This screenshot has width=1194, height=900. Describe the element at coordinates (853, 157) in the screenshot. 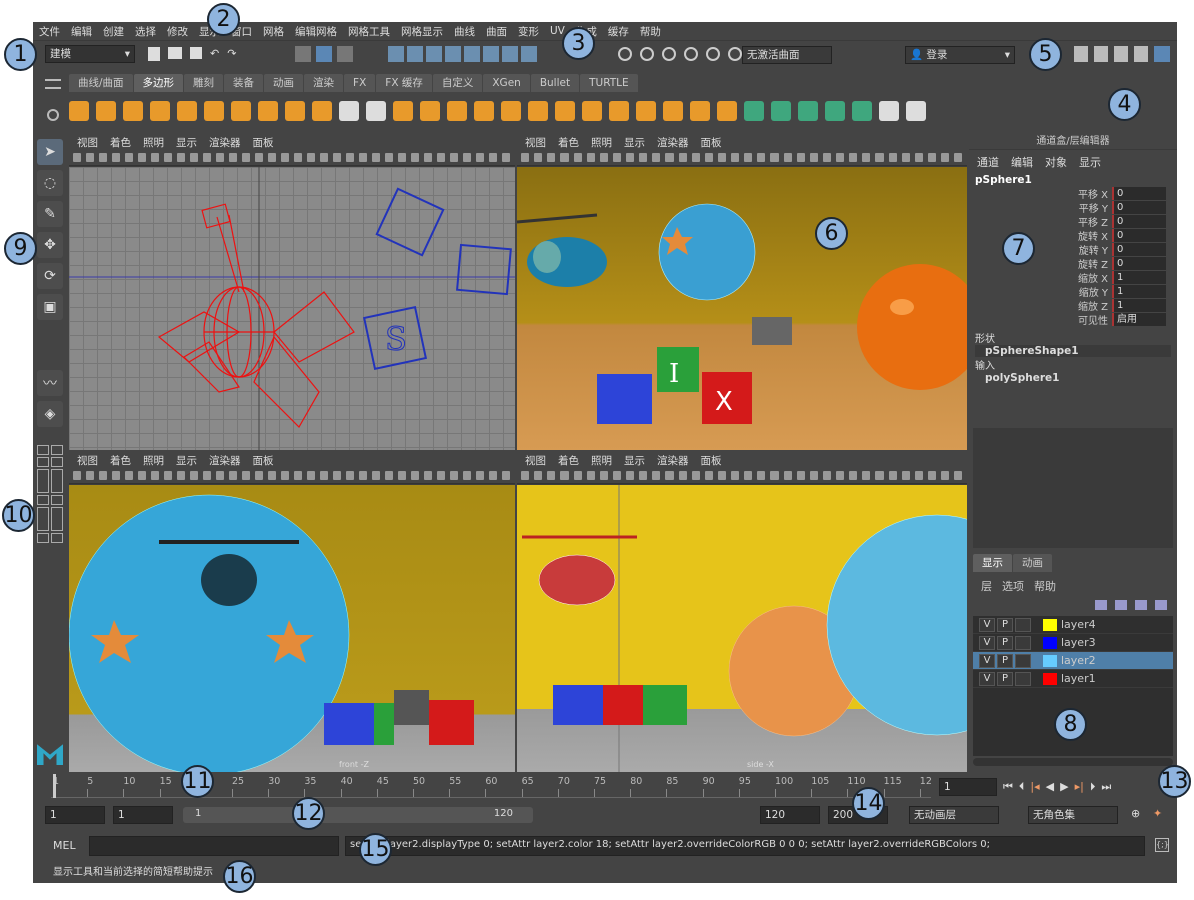

I see `viewport-tool-25-icon` at that location.